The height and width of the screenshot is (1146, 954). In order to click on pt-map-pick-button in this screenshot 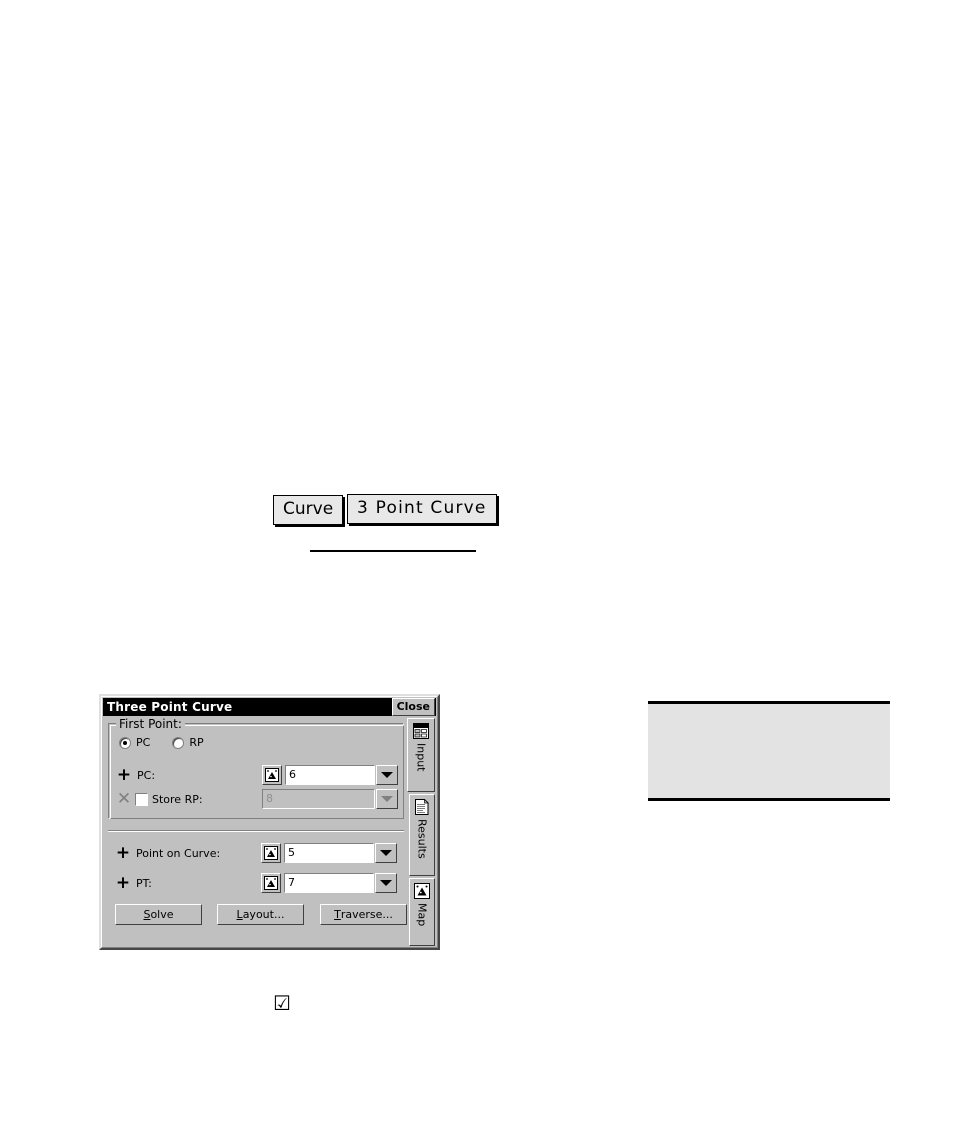, I will do `click(271, 883)`.